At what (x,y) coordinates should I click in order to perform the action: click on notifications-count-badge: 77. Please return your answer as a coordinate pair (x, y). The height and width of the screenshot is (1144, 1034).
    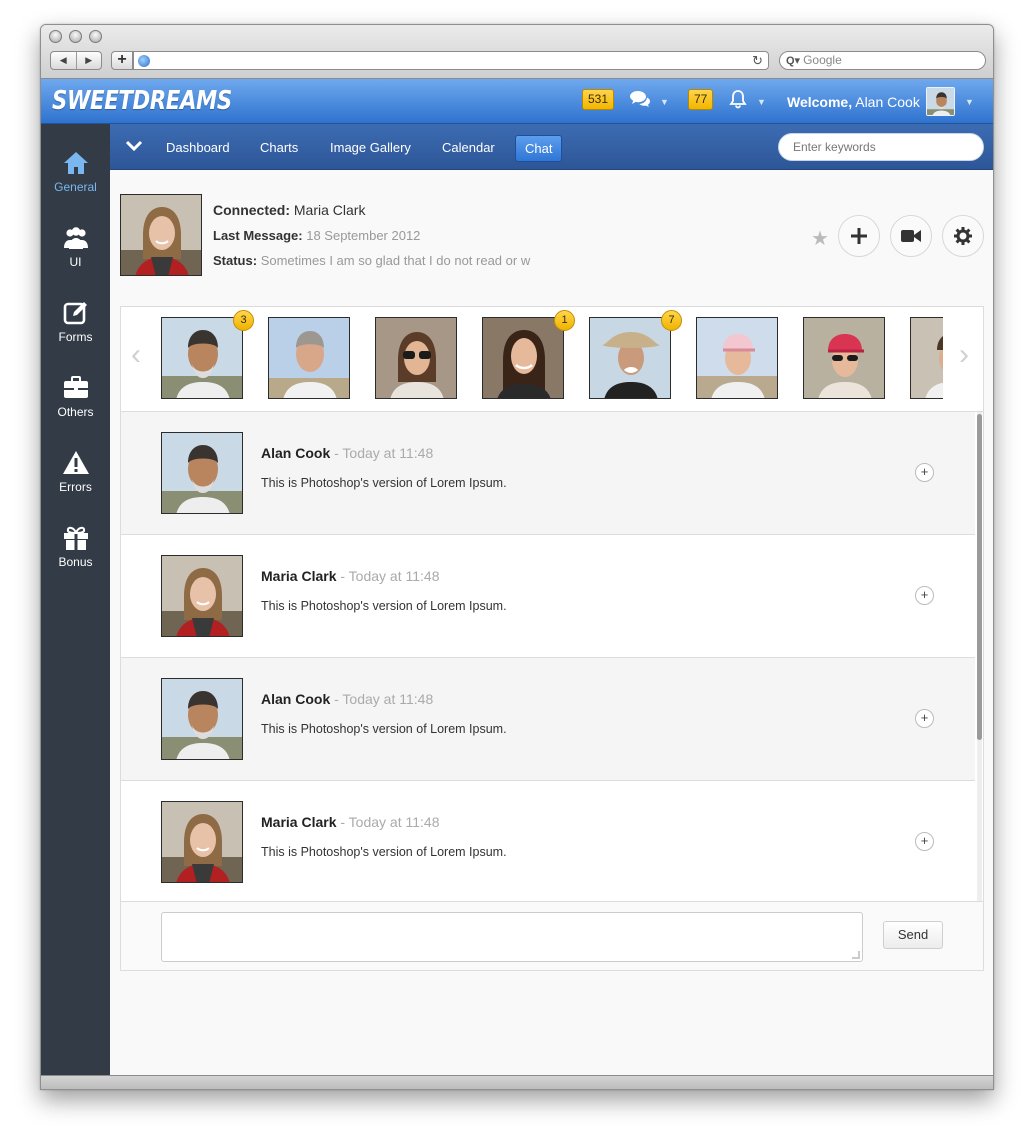
    Looking at the image, I should click on (701, 99).